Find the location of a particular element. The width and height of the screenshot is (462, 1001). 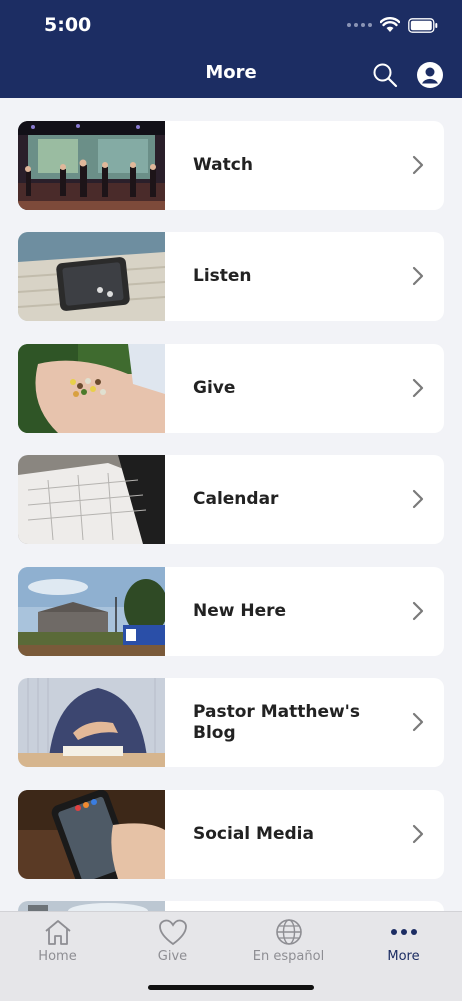

menu-item-label: Calendar is located at coordinates (236, 499).